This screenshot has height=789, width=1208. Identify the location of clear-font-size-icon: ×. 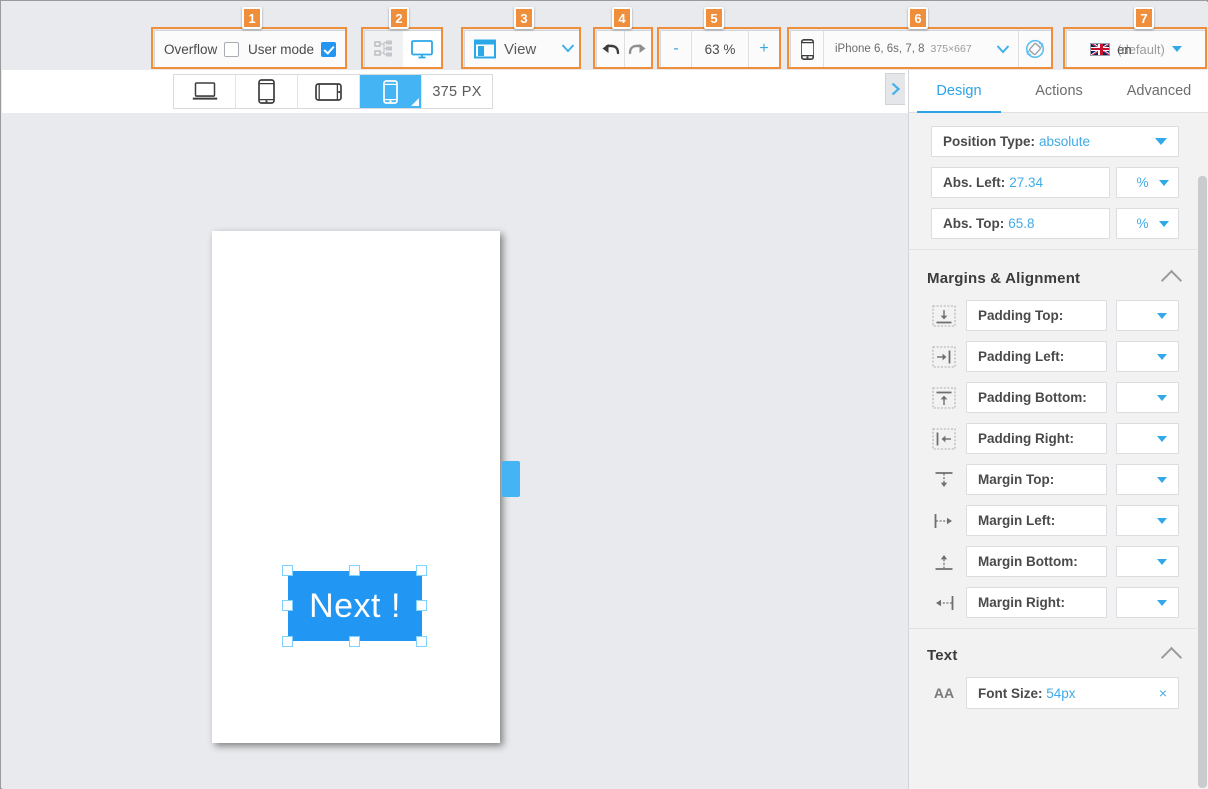
(1163, 693).